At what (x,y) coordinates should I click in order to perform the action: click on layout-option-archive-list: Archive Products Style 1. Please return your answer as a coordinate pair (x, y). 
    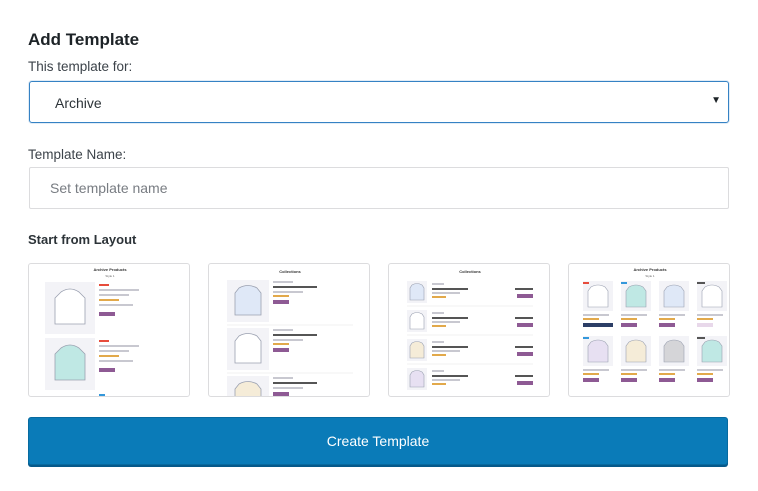
    Looking at the image, I should click on (109, 330).